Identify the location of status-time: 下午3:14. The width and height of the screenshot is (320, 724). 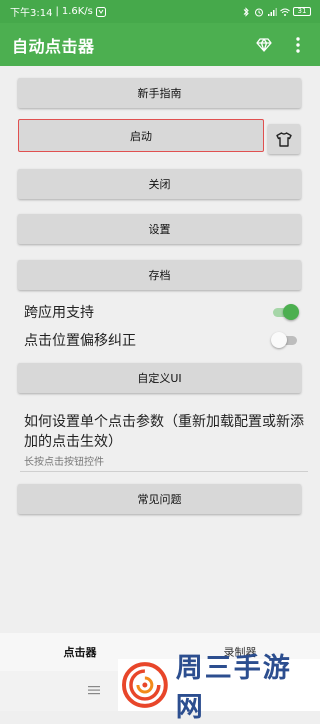
(31, 13).